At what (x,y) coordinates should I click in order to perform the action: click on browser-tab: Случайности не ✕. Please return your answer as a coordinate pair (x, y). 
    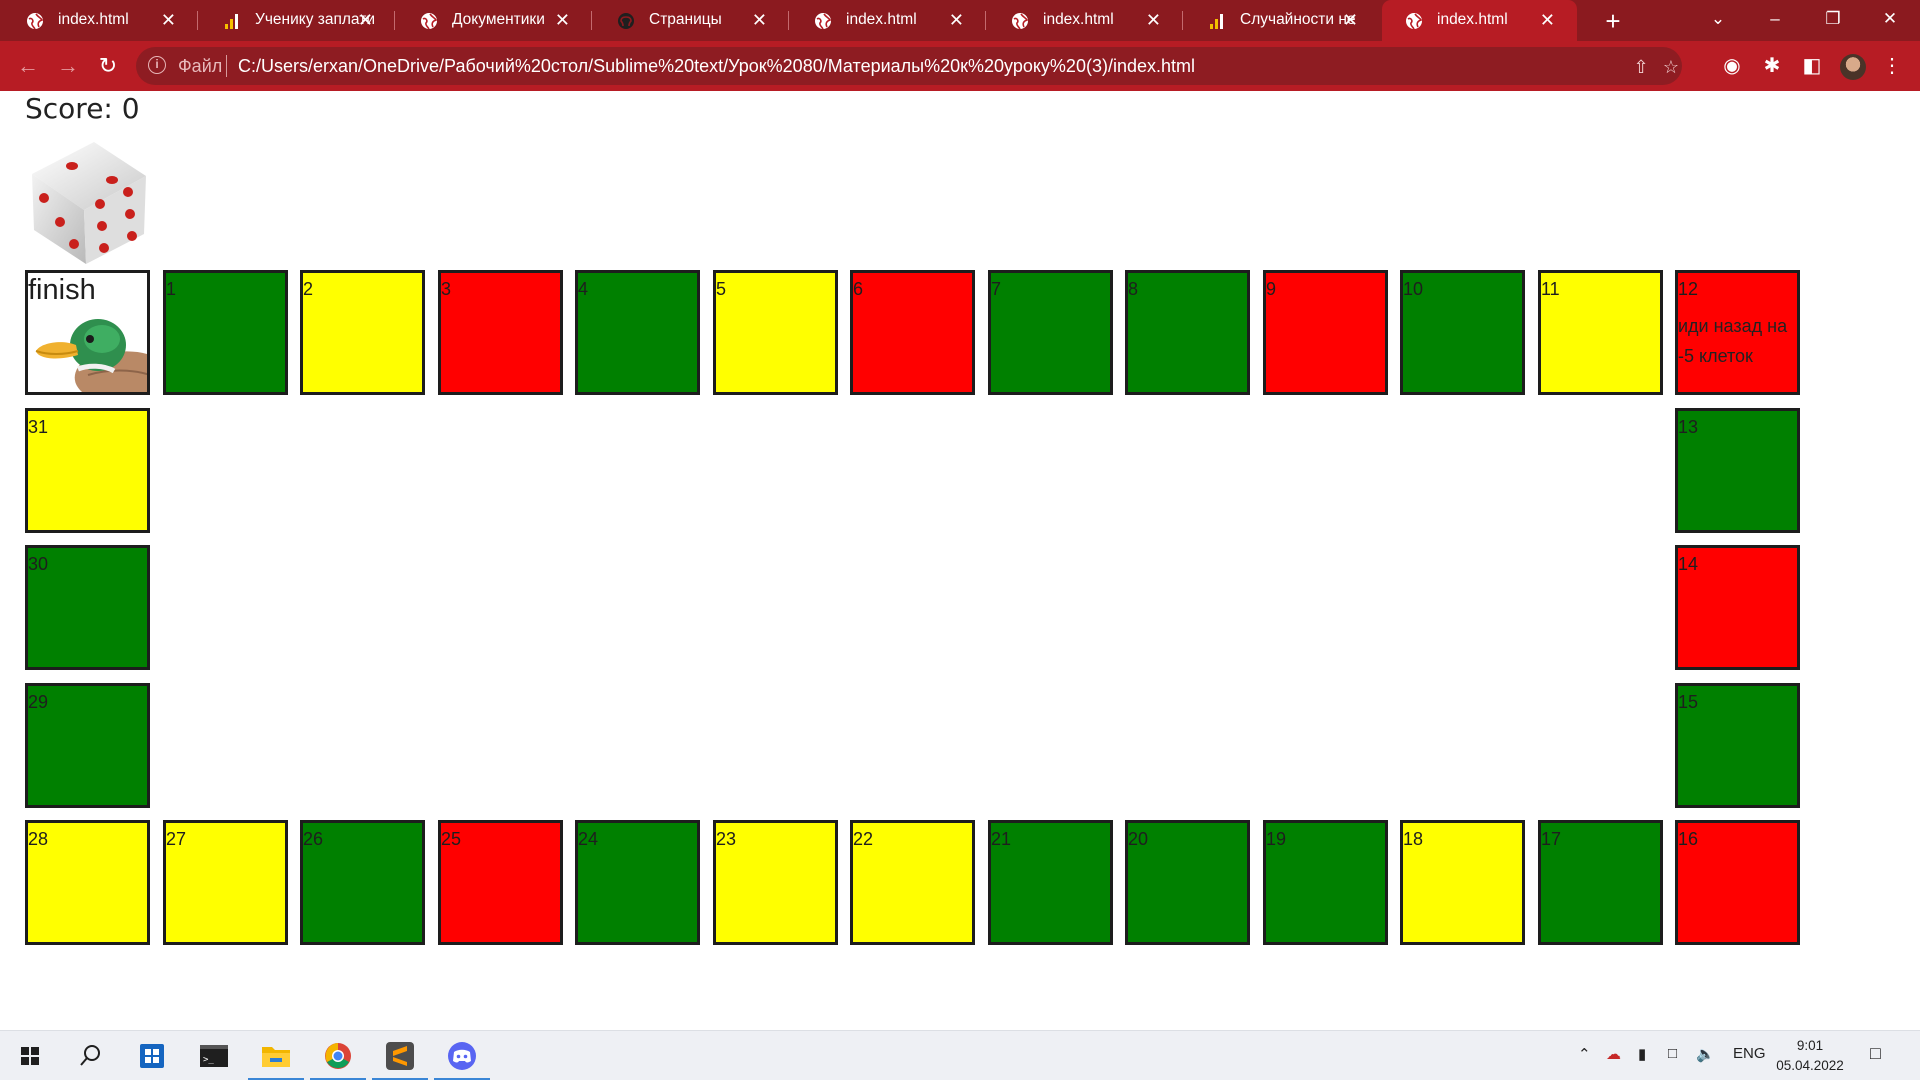
    Looking at the image, I should click on (1282, 20).